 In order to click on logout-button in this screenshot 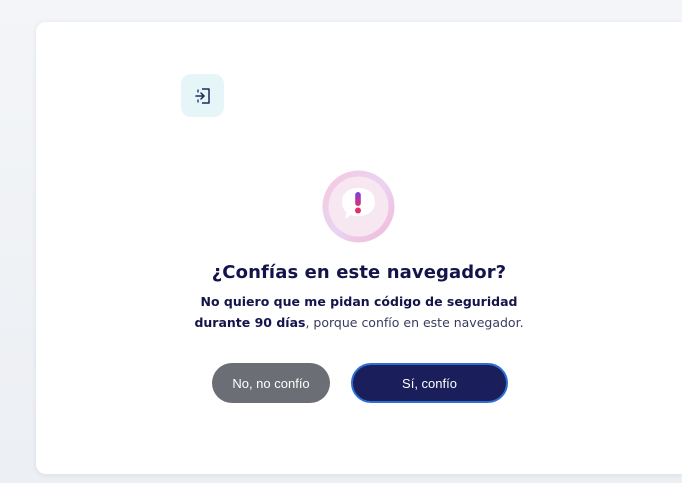, I will do `click(202, 95)`.